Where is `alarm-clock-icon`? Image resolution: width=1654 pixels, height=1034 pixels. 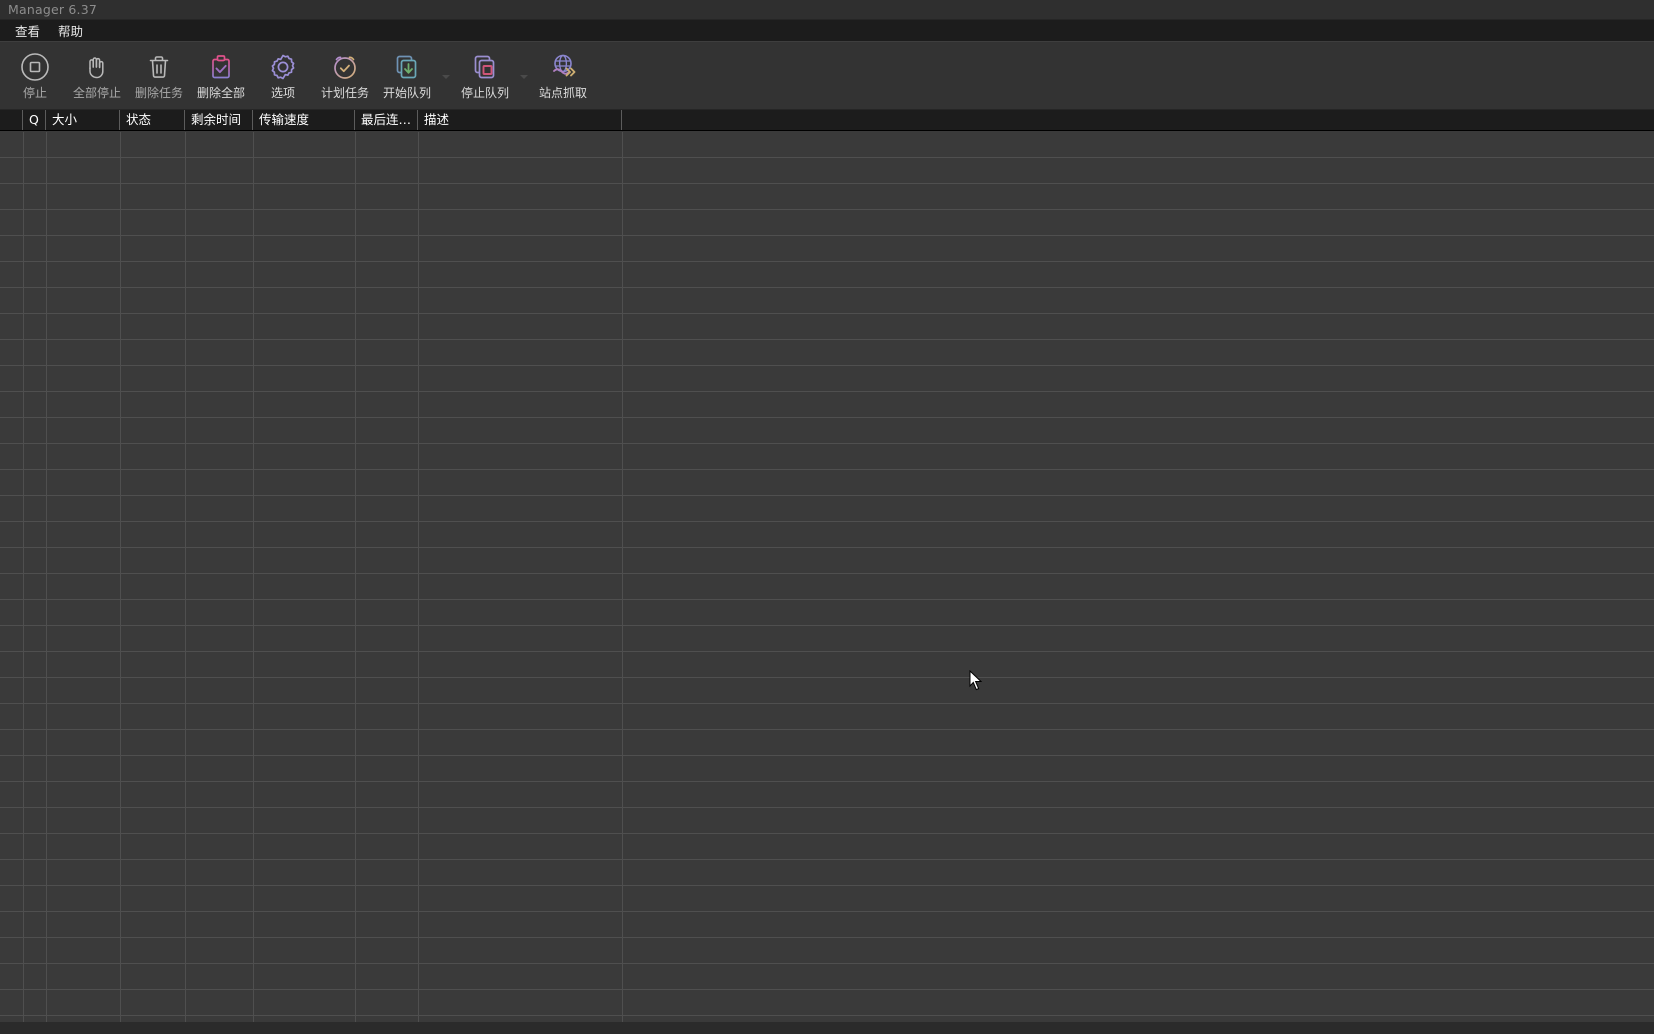
alarm-clock-icon is located at coordinates (345, 67).